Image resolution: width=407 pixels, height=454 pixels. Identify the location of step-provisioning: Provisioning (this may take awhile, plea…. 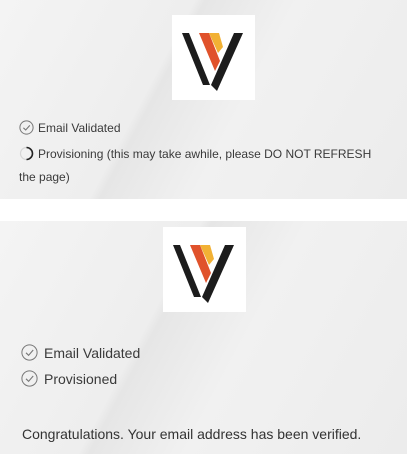
(195, 153).